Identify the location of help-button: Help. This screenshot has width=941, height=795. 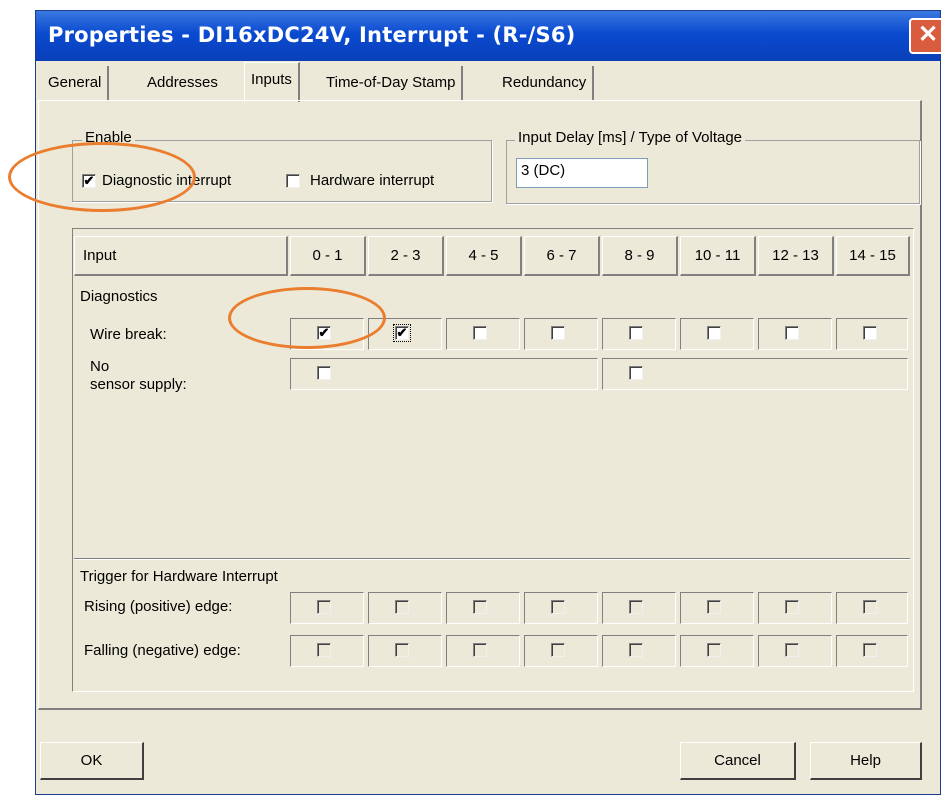
(866, 761).